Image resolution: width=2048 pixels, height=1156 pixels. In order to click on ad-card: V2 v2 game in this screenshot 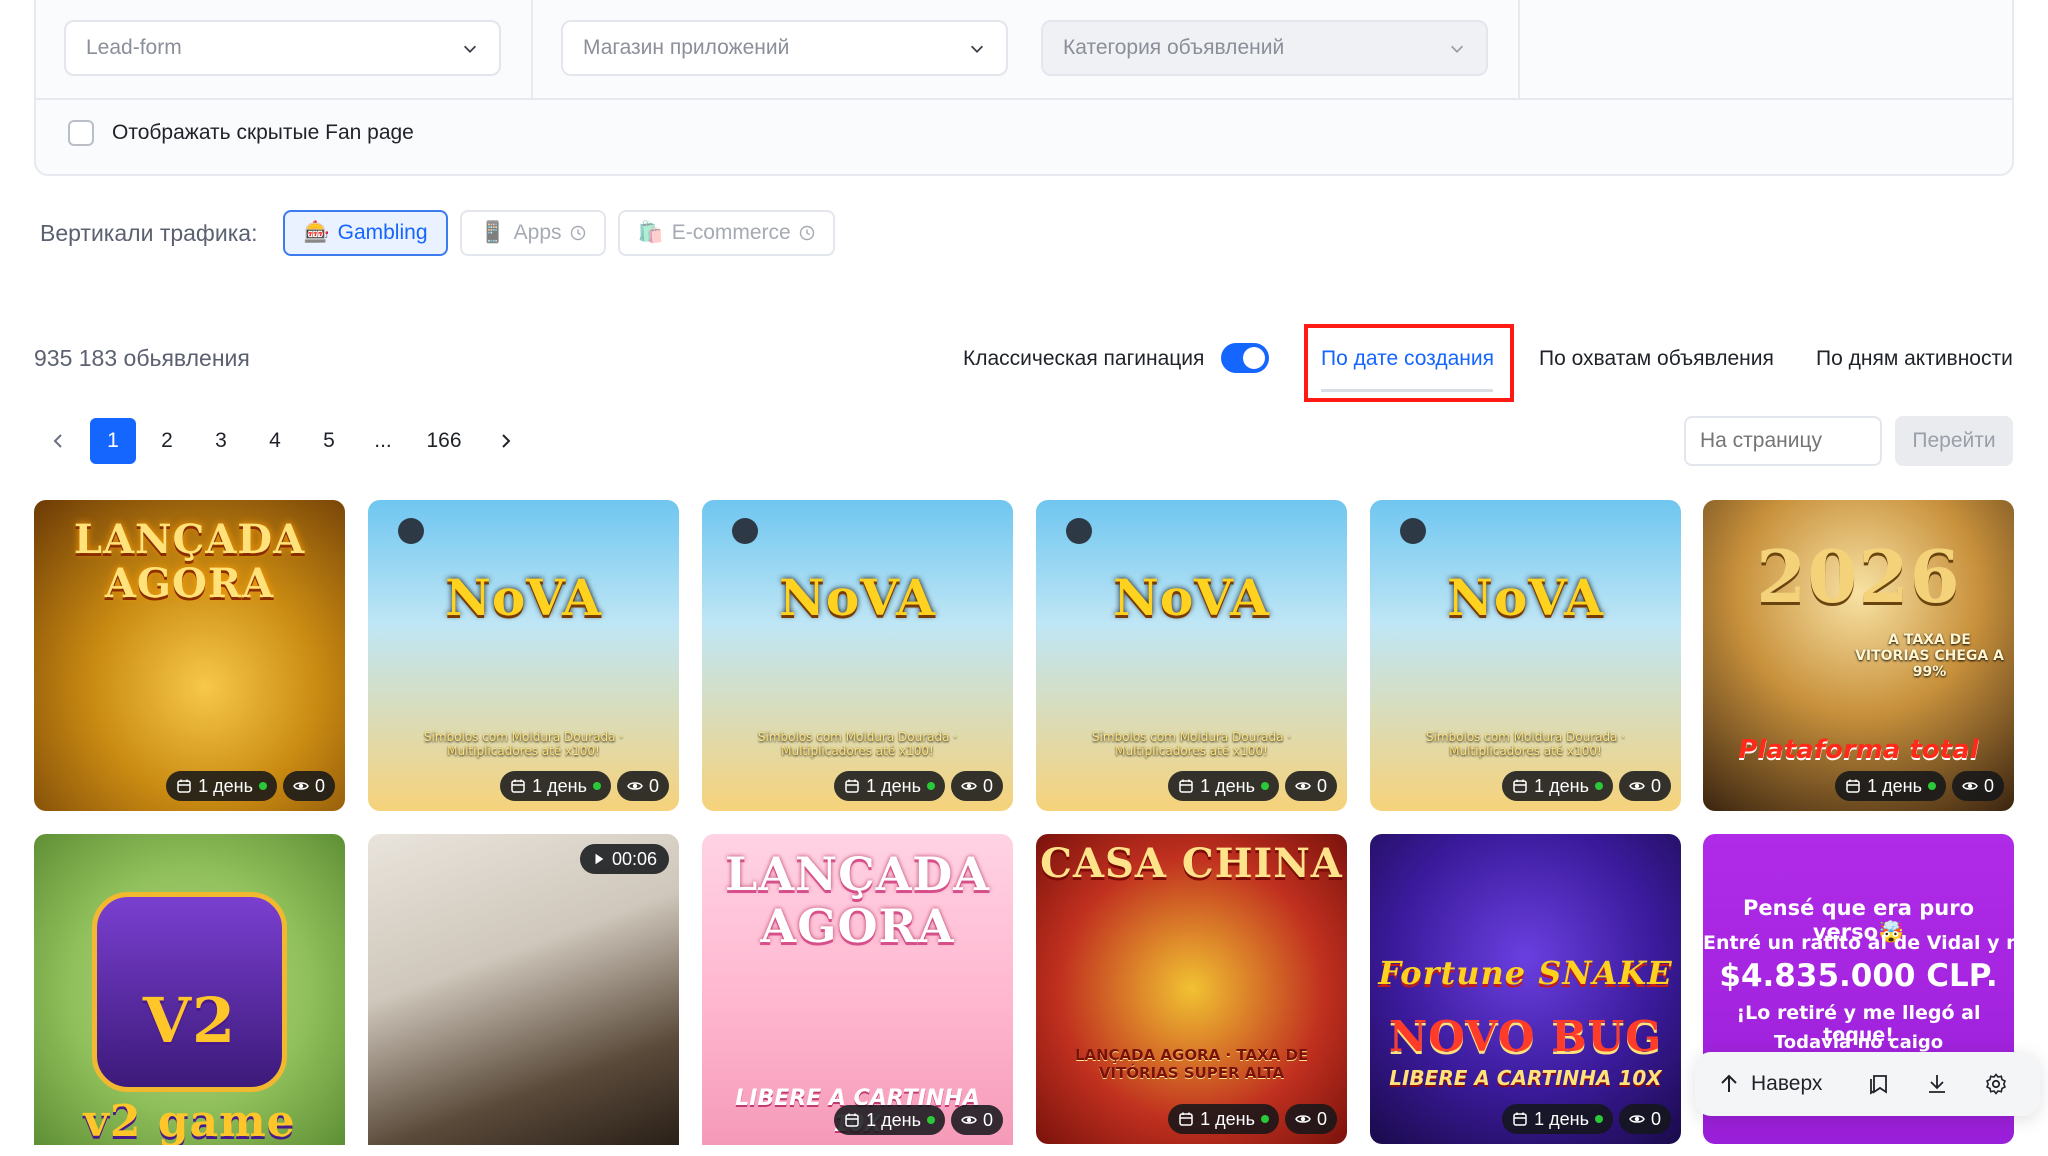, I will do `click(189, 989)`.